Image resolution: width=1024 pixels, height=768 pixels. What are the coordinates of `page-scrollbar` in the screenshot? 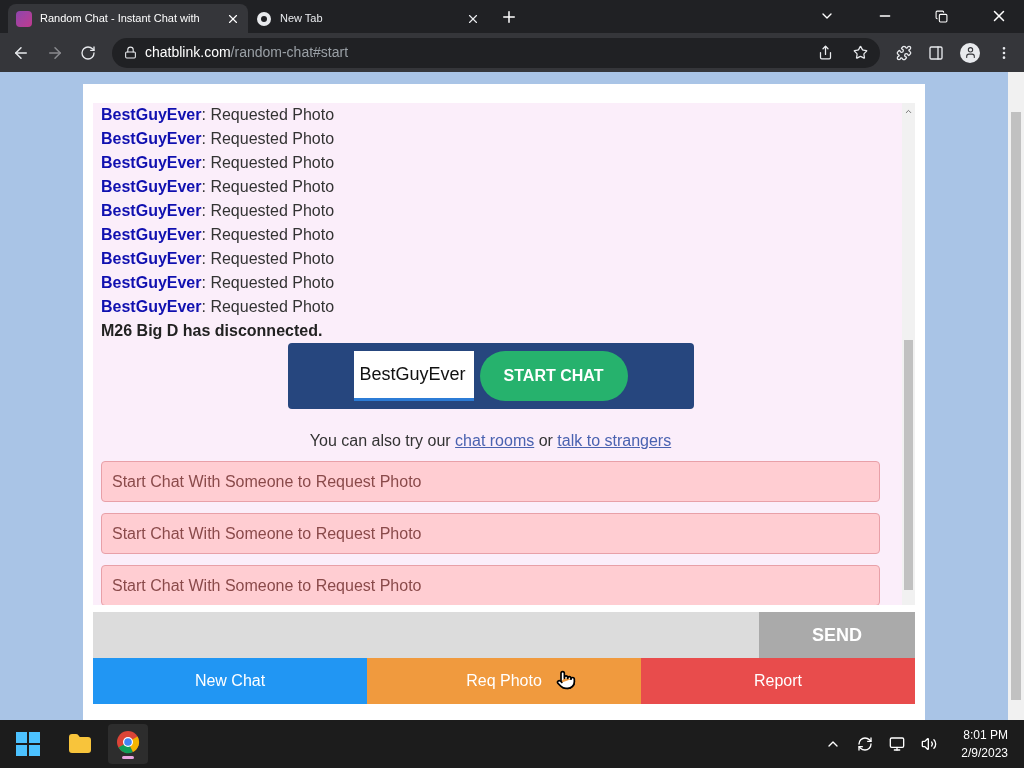 It's located at (1016, 396).